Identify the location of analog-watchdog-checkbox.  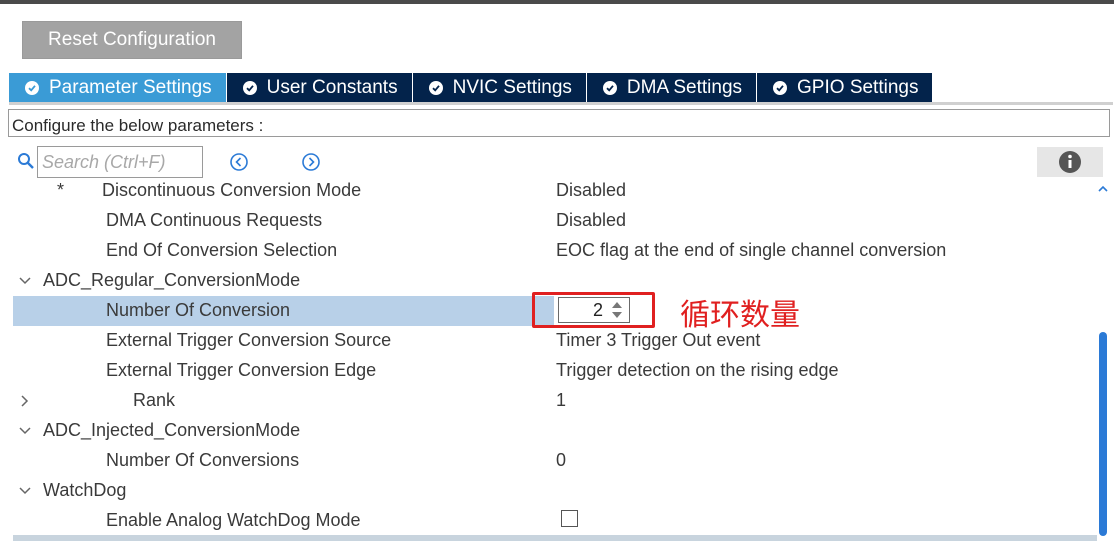
(569, 518).